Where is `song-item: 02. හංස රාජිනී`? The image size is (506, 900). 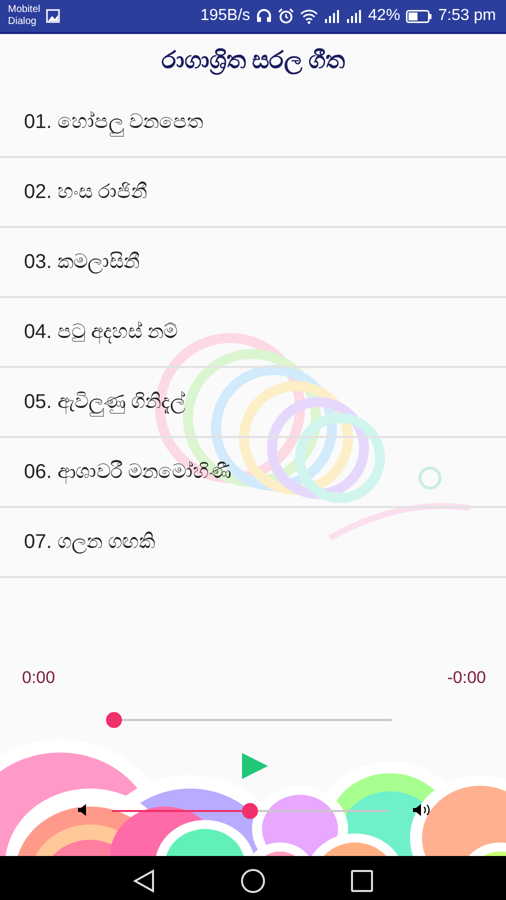
song-item: 02. හංස රාජිනී is located at coordinates (253, 193).